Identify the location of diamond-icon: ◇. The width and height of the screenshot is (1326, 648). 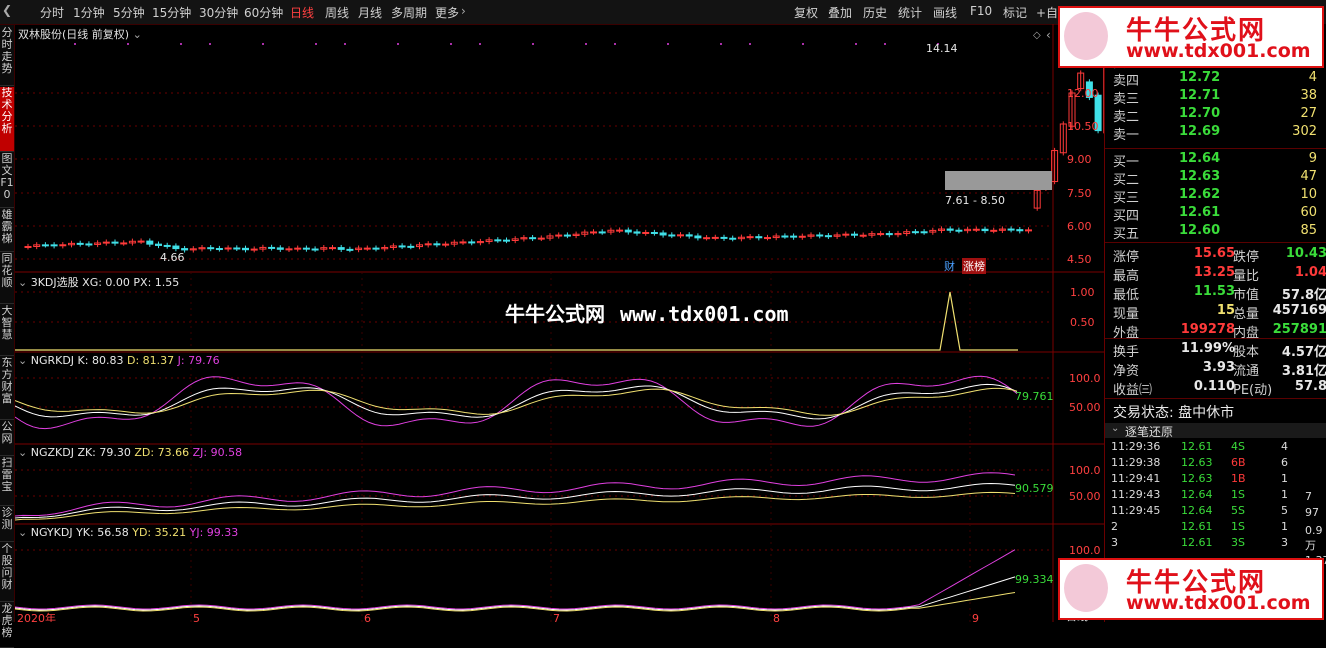
(1037, 35).